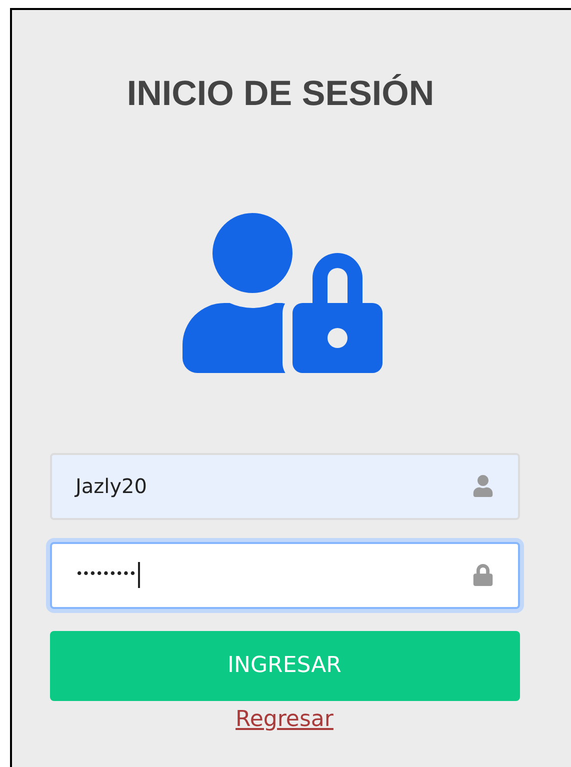  Describe the element at coordinates (285, 719) in the screenshot. I see `back-link: Regresar` at that location.